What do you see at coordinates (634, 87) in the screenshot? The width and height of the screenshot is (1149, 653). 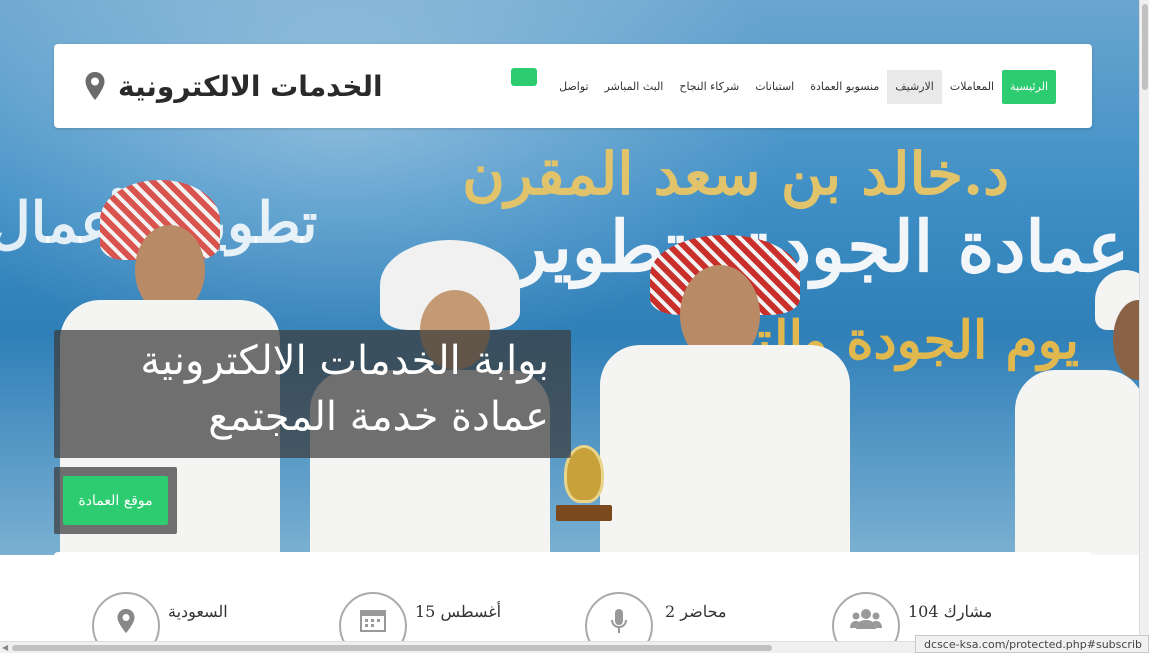 I see `nav-live-stream: البث المباشر` at bounding box center [634, 87].